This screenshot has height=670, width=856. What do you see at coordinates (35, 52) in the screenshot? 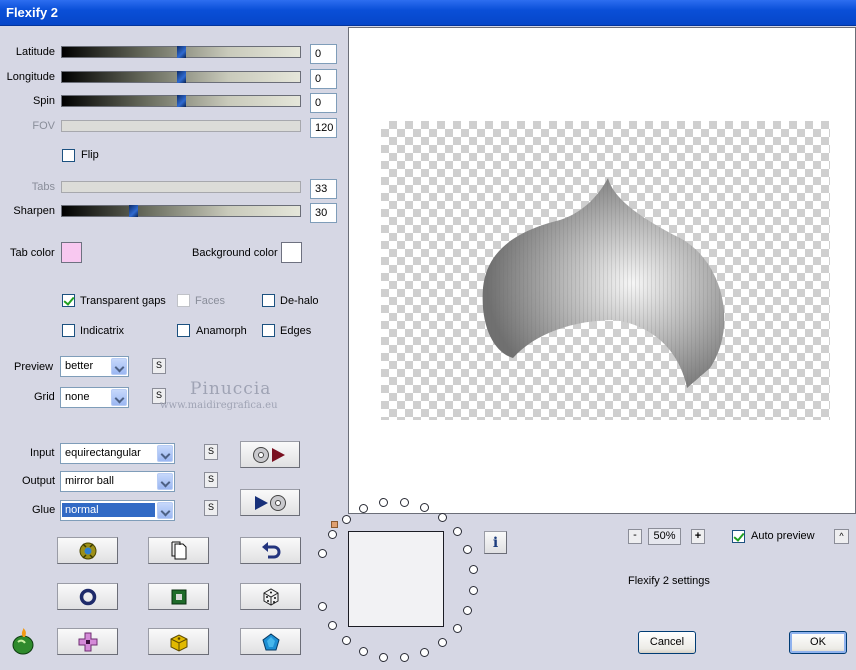
I see `latitude-label: Latitude` at bounding box center [35, 52].